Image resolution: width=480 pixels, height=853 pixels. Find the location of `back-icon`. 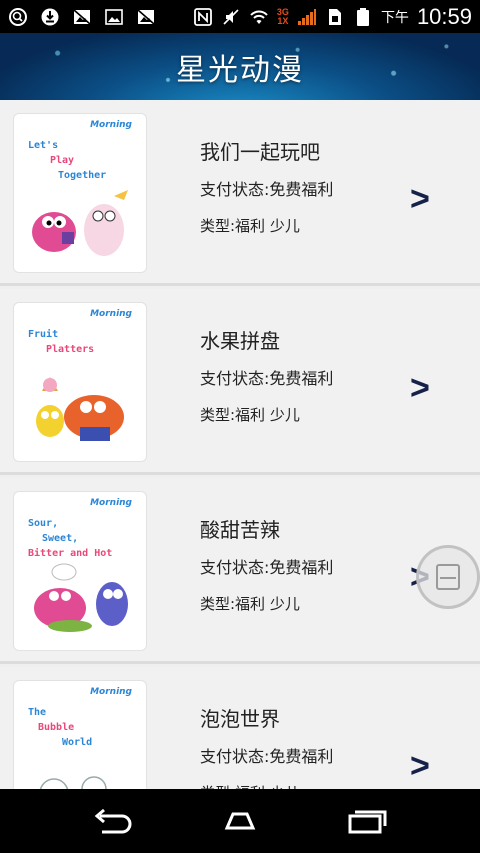

back-icon is located at coordinates (113, 821).